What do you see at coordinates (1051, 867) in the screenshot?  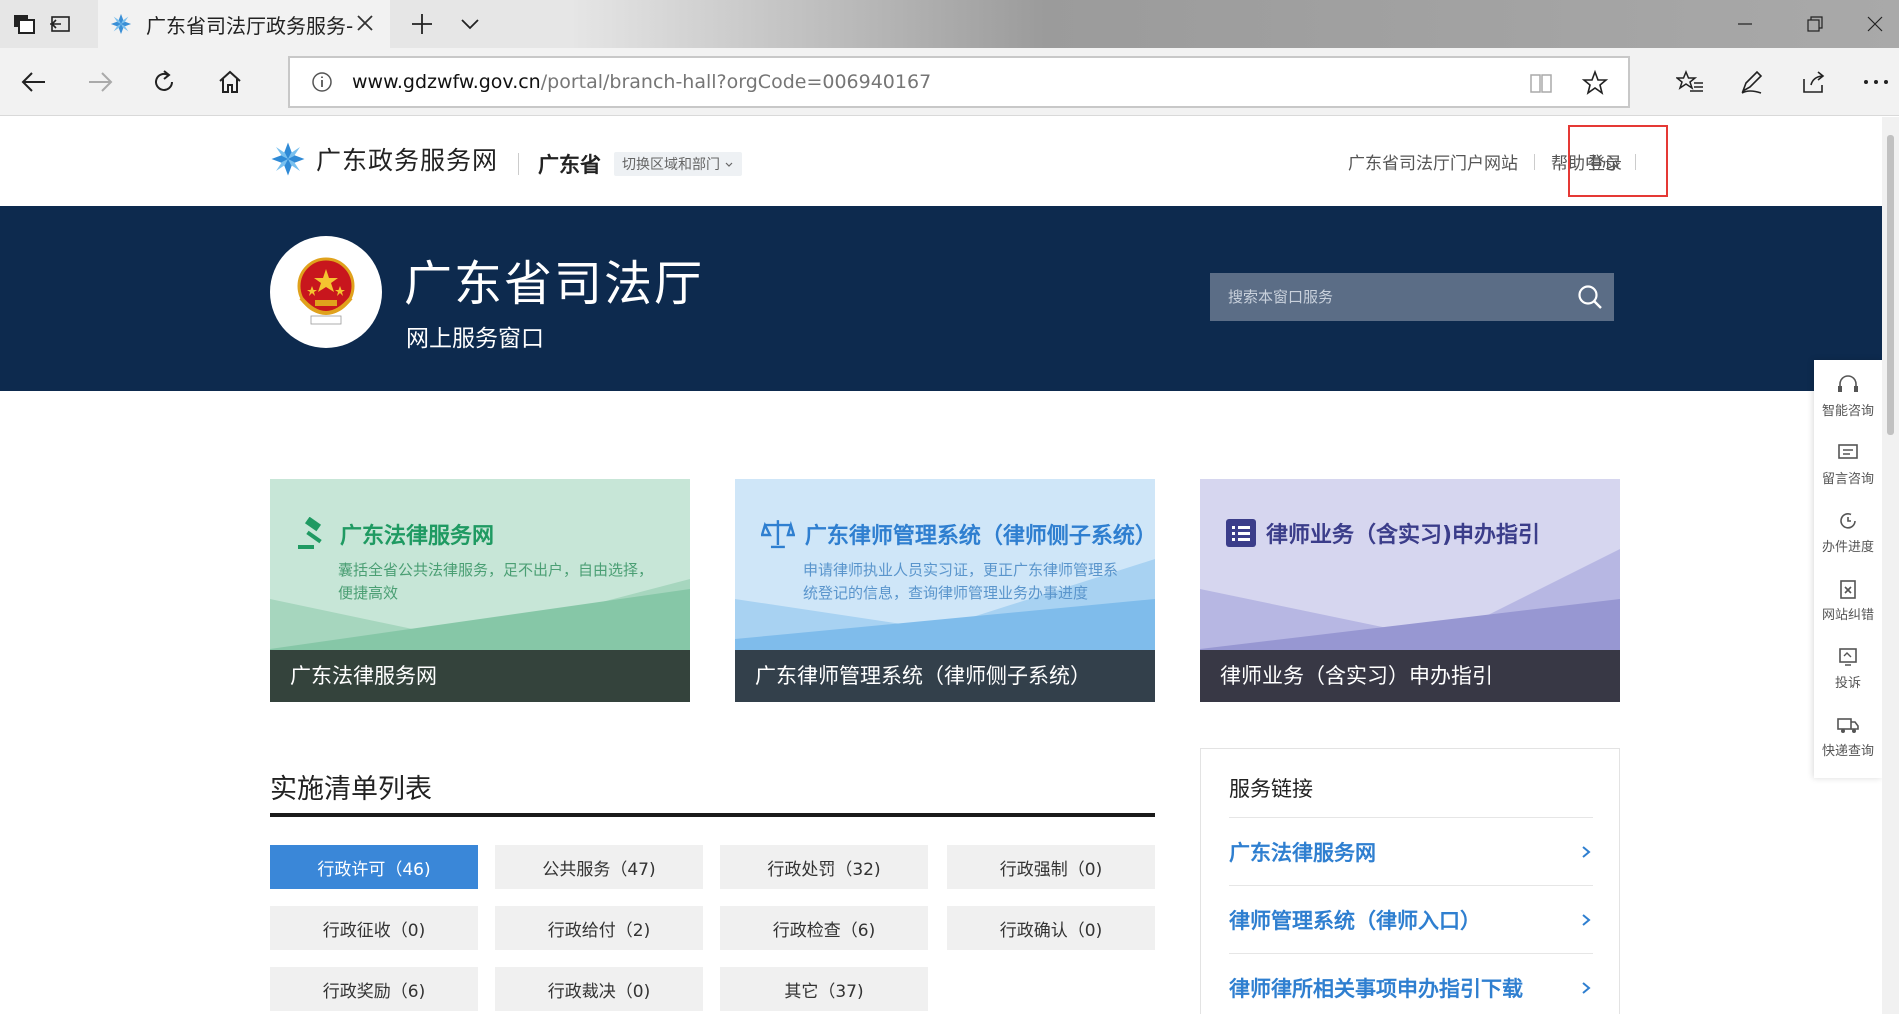 I see `filter-admin-enforcement: 行政强制（0)` at bounding box center [1051, 867].